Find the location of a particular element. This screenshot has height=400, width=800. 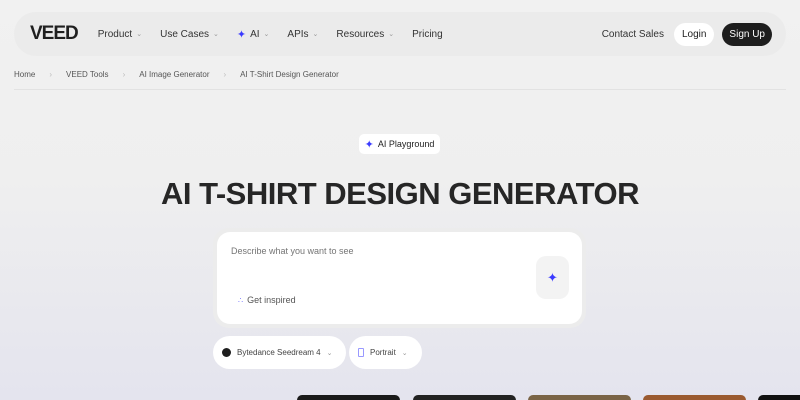

page-title: AI T-SHIRT DESIGN GENERATOR is located at coordinates (400, 193).